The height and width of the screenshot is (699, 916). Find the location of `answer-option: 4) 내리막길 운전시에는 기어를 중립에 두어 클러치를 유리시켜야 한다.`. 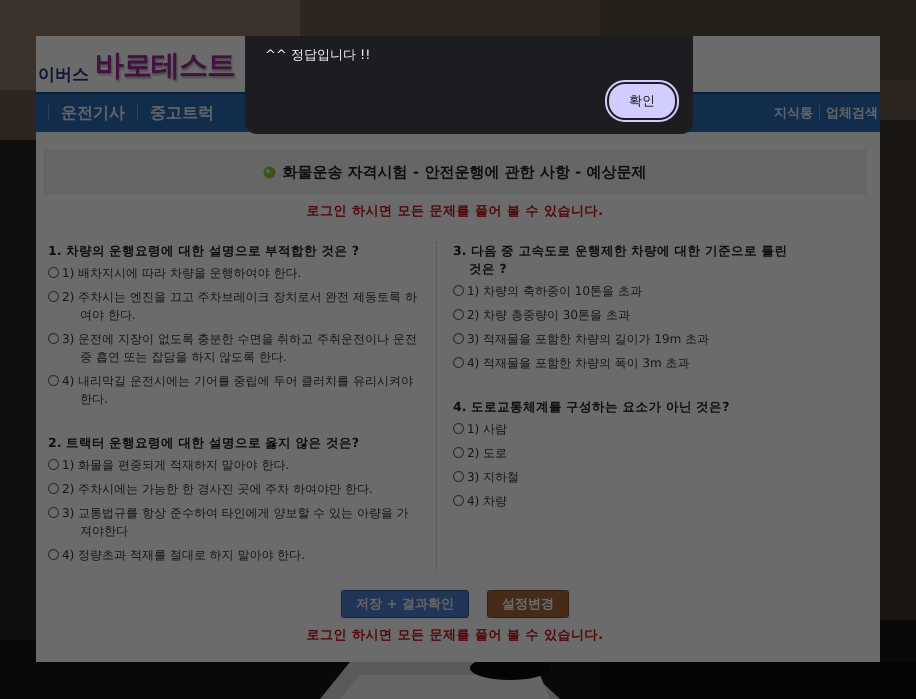

answer-option: 4) 내리막길 운전시에는 기어를 중립에 두어 클러치를 유리시켜야 한다. is located at coordinates (241, 390).